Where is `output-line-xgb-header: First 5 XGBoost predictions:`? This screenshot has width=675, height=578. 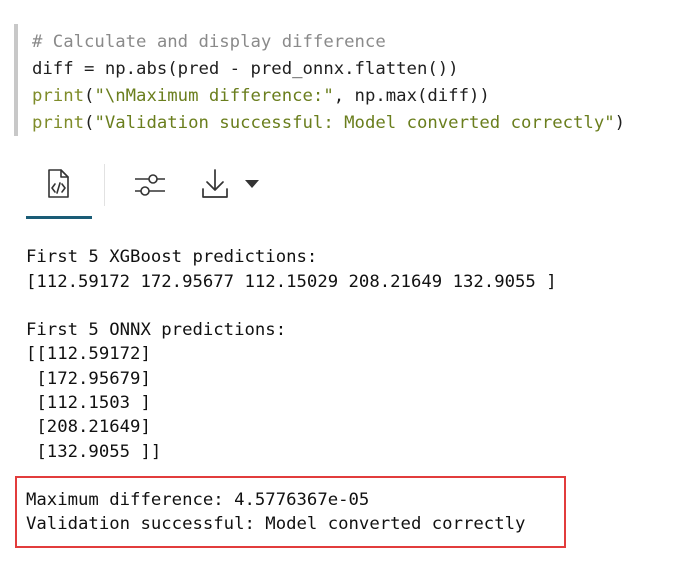 output-line-xgb-header: First 5 XGBoost predictions: is located at coordinates (172, 257).